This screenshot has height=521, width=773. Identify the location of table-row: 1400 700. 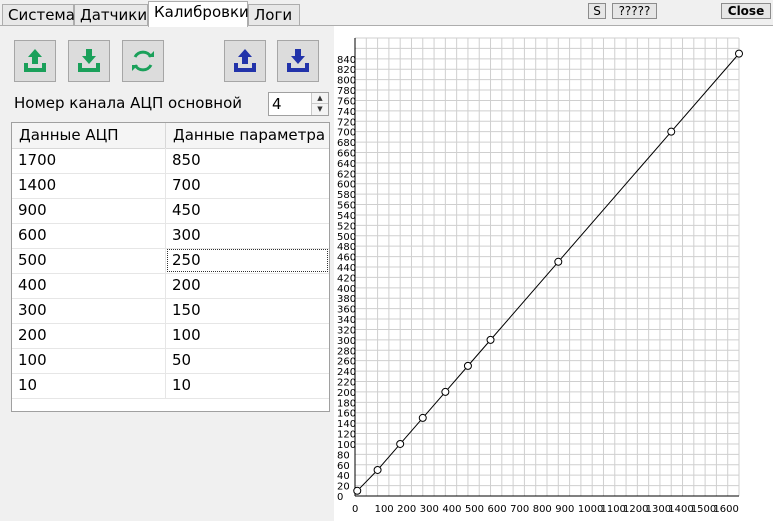
(170, 186).